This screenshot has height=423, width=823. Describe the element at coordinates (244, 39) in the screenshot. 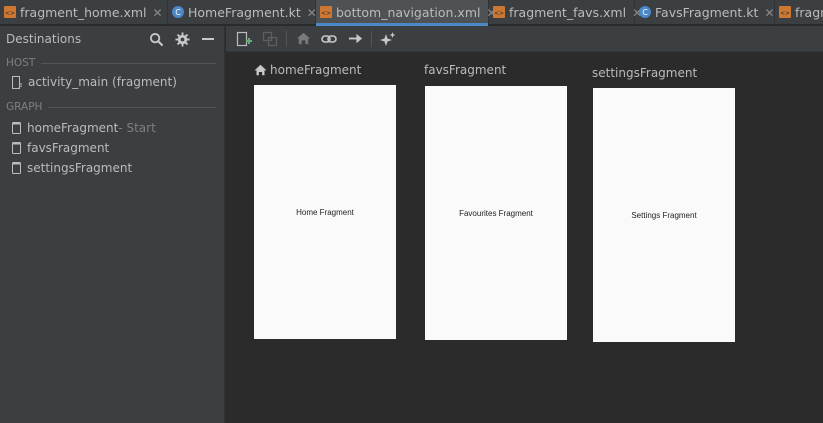

I see `new-destination-icon` at that location.